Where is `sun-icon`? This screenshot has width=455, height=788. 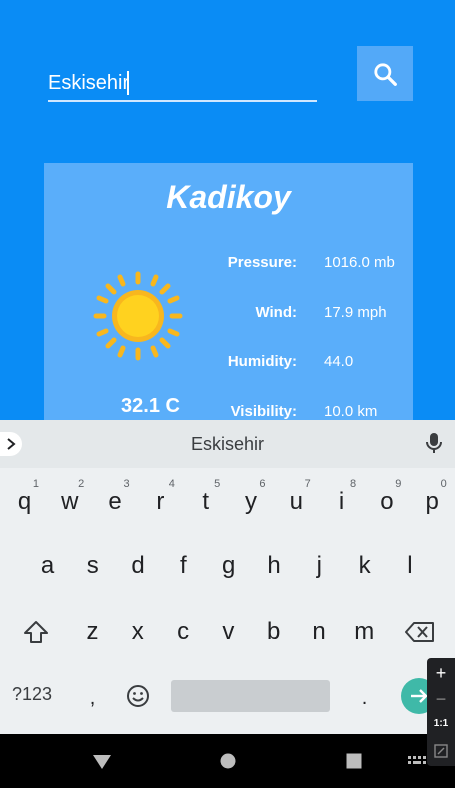
sun-icon is located at coordinates (138, 316).